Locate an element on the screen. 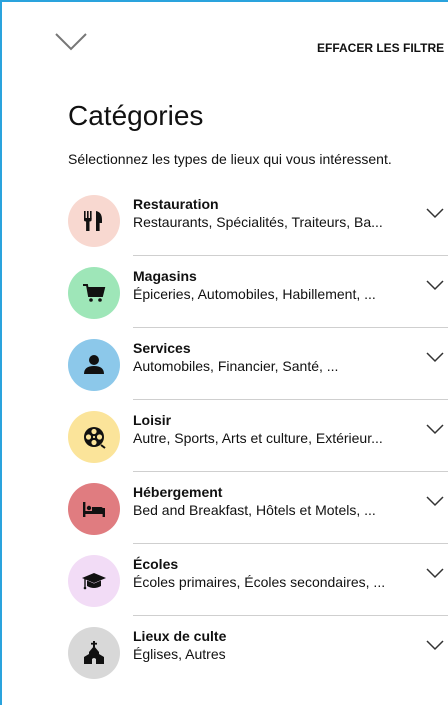 The height and width of the screenshot is (705, 448). top-bar: EFFACER LES FILTRE is located at coordinates (225, 42).